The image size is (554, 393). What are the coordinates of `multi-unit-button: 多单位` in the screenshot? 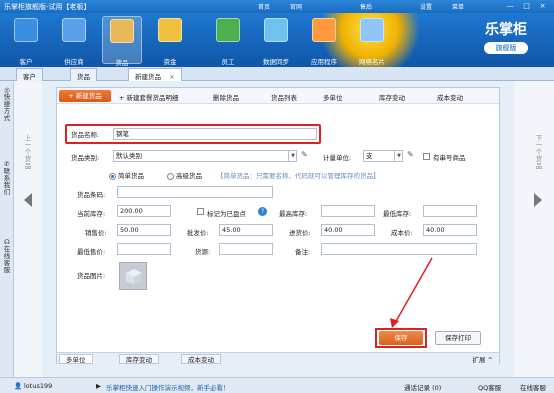 It's located at (333, 97).